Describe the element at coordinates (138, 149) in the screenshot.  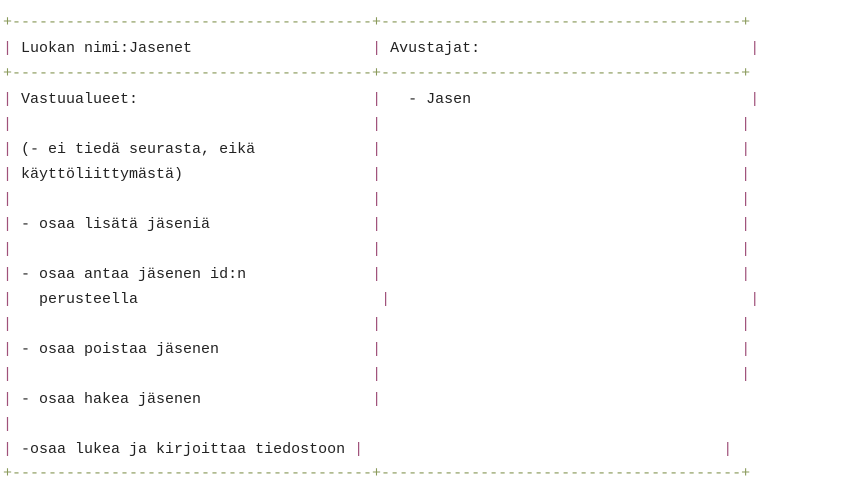
I see `responsibility-text: (- ei tiedä seurasta, eikä` at that location.